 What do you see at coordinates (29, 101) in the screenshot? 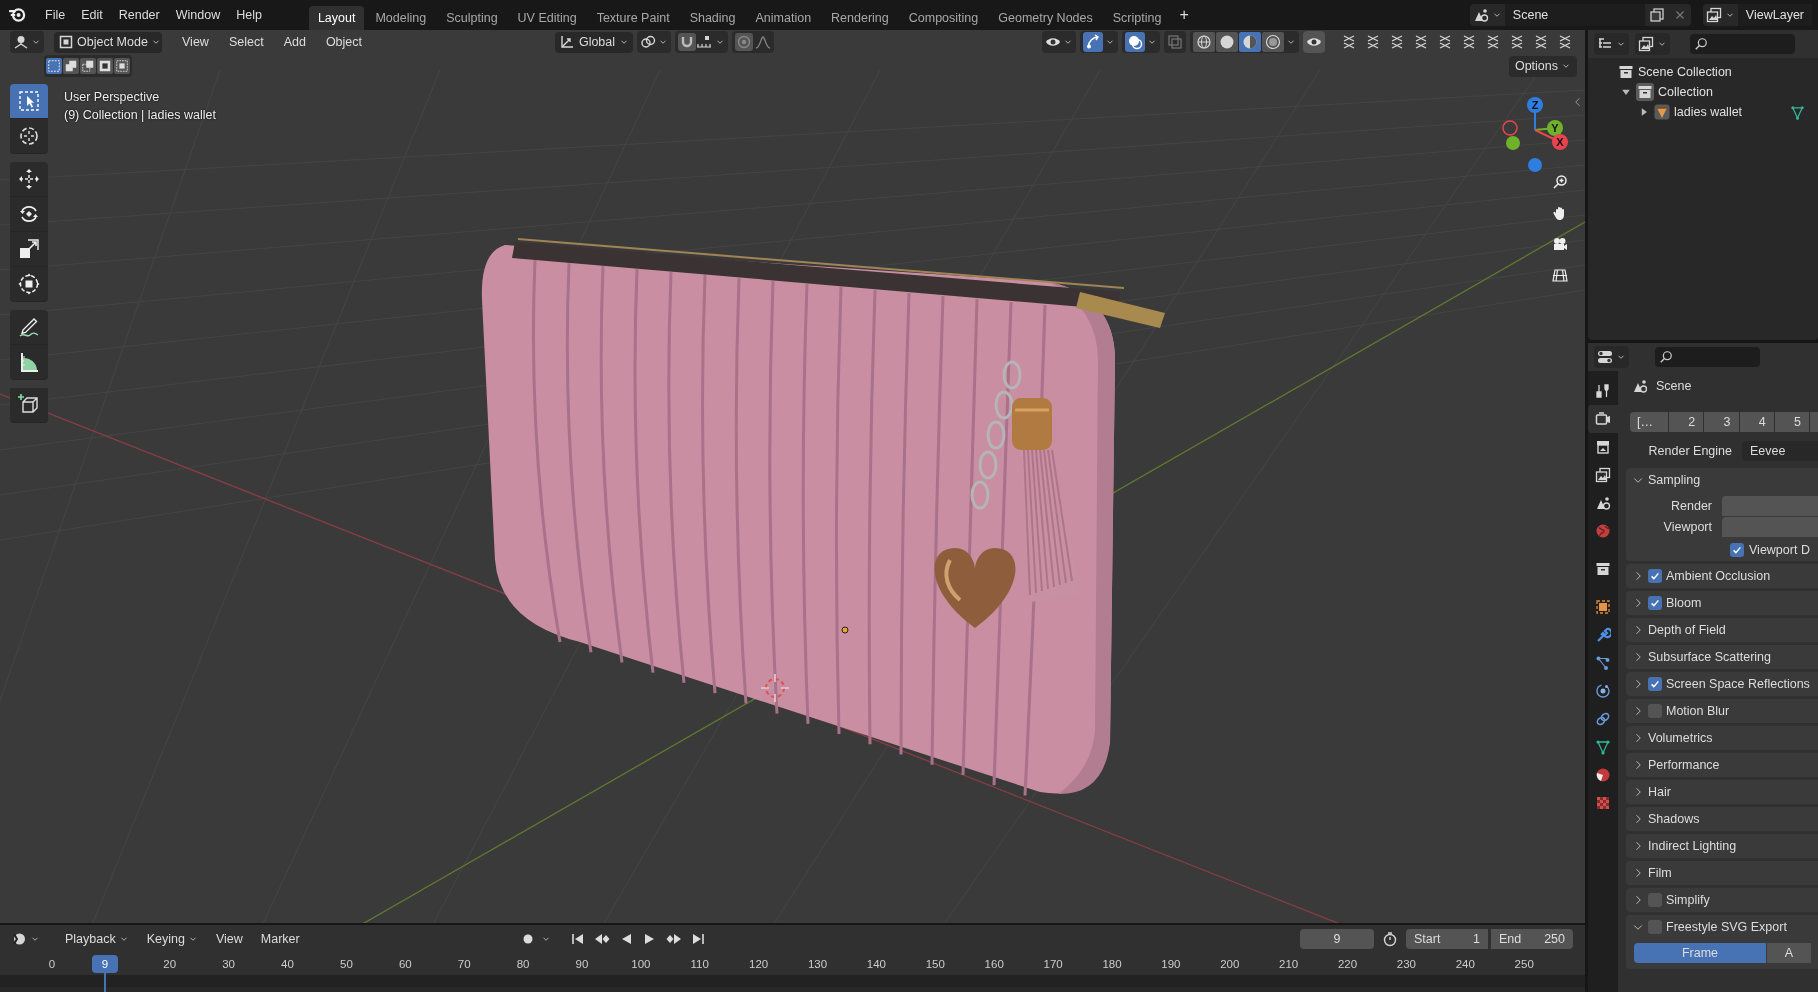
I see `select-box-tool-button` at bounding box center [29, 101].